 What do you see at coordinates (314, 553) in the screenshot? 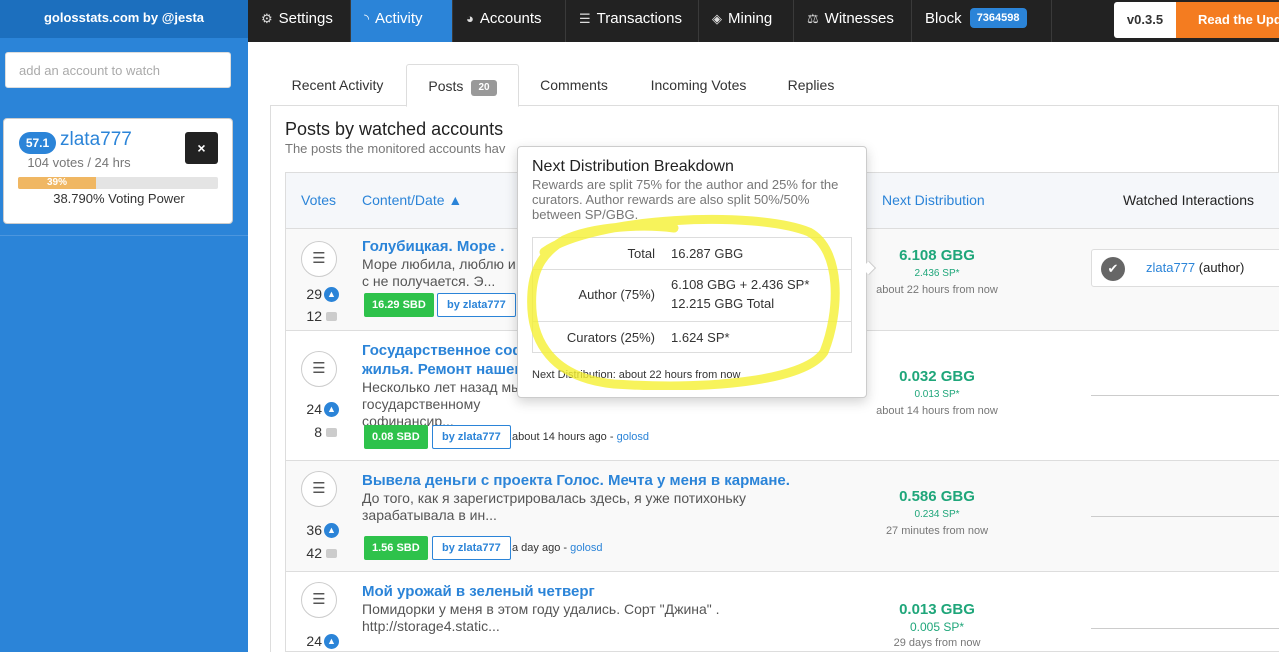
I see `comment-count: 42` at bounding box center [314, 553].